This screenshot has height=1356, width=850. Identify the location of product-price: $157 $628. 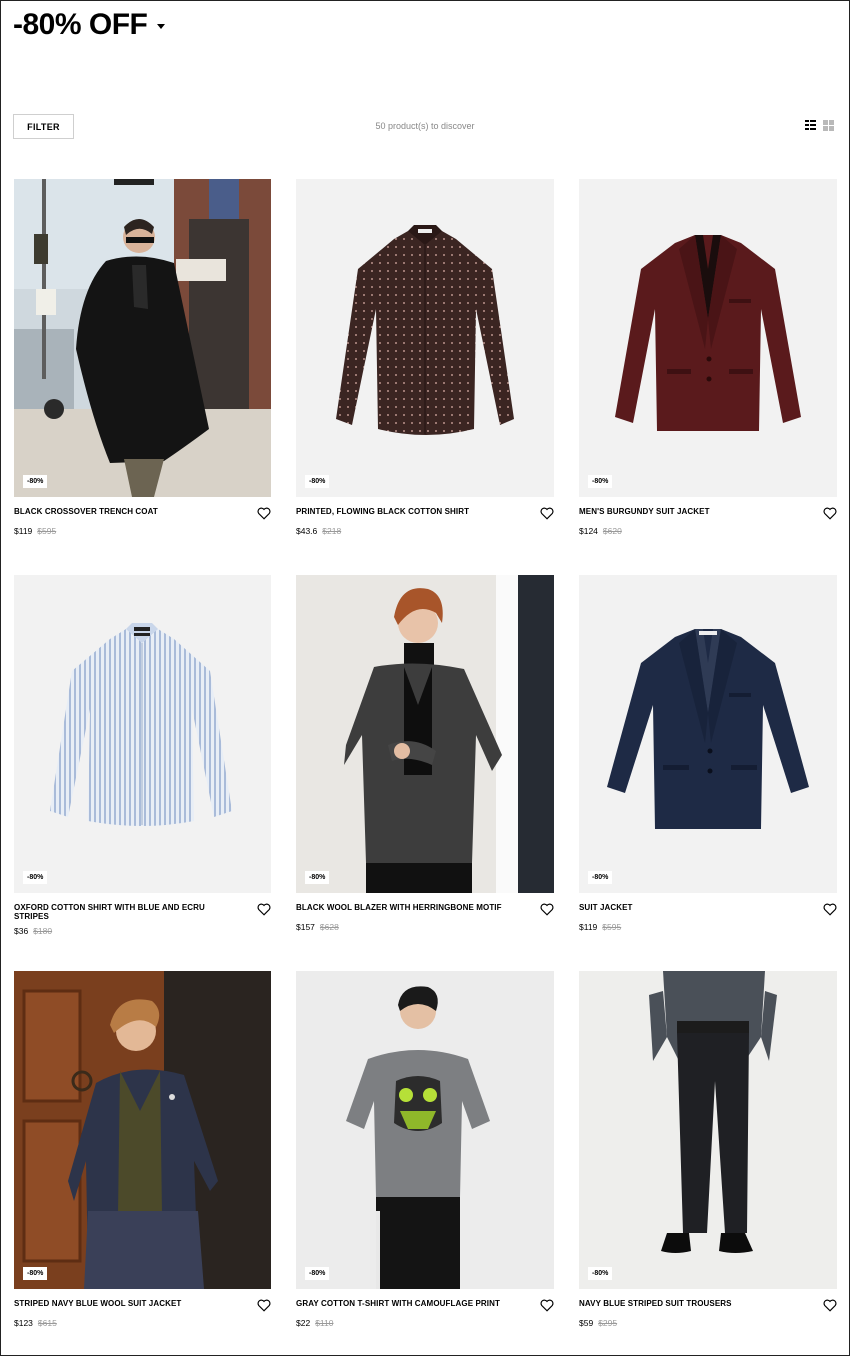
(317, 927).